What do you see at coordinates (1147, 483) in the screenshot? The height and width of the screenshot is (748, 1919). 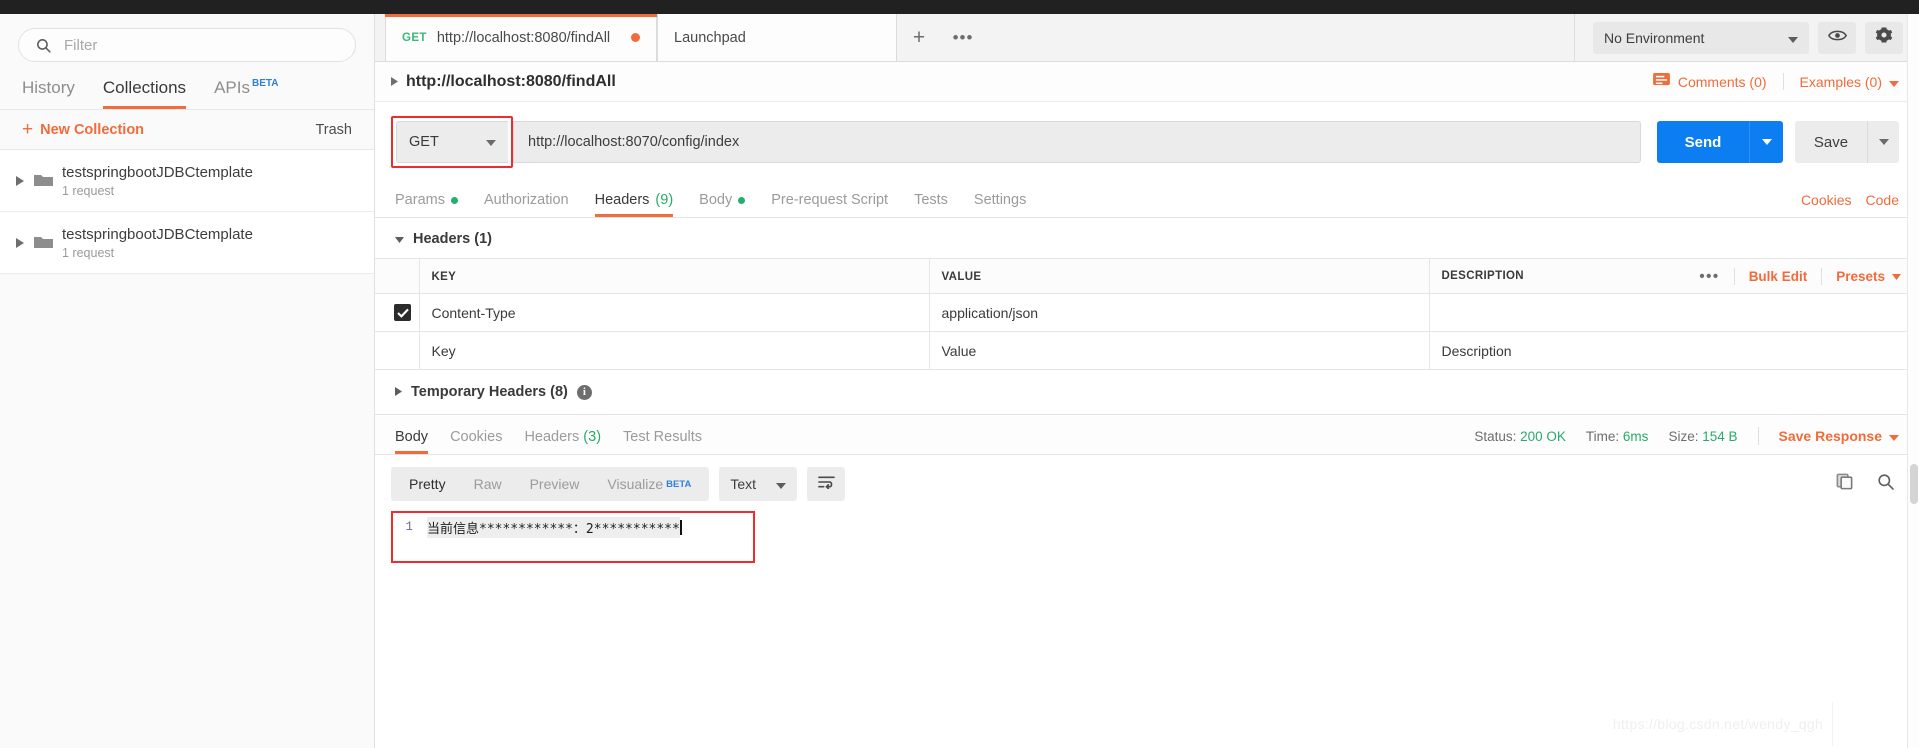 I see `response-body-toolbar: Pretty Raw Preview Visualize BETA Text` at bounding box center [1147, 483].